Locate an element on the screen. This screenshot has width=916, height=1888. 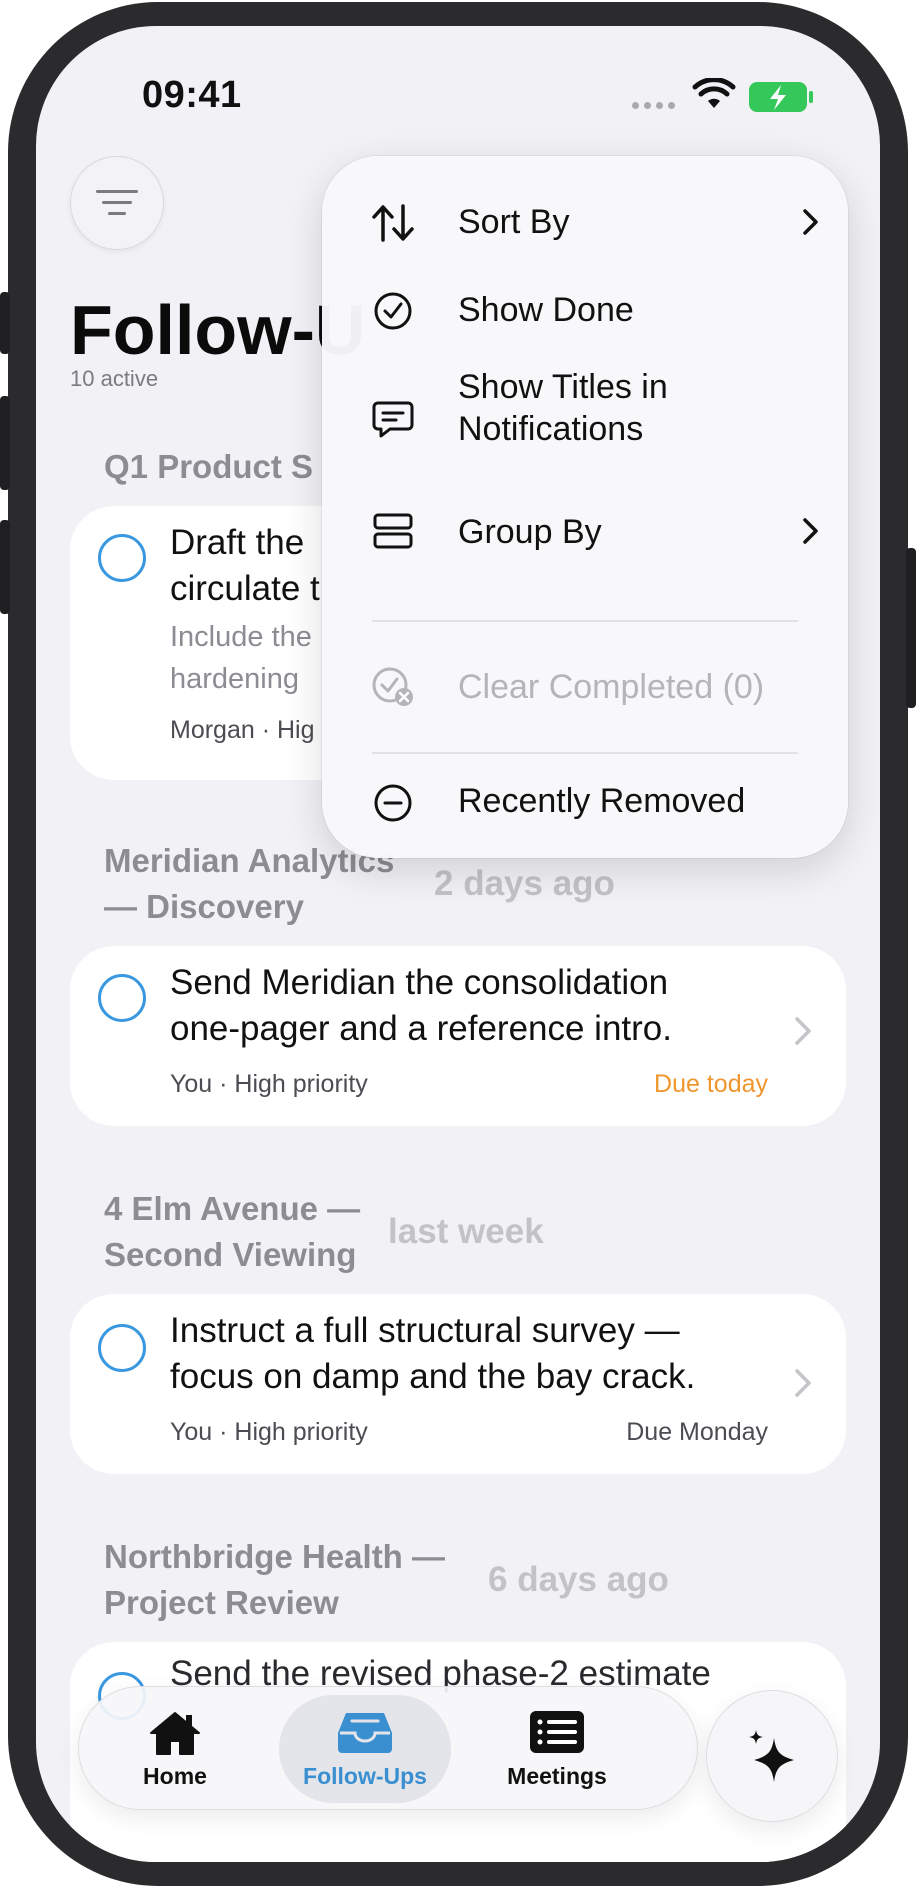
menu-label: Recently Removed is located at coordinates (602, 801).